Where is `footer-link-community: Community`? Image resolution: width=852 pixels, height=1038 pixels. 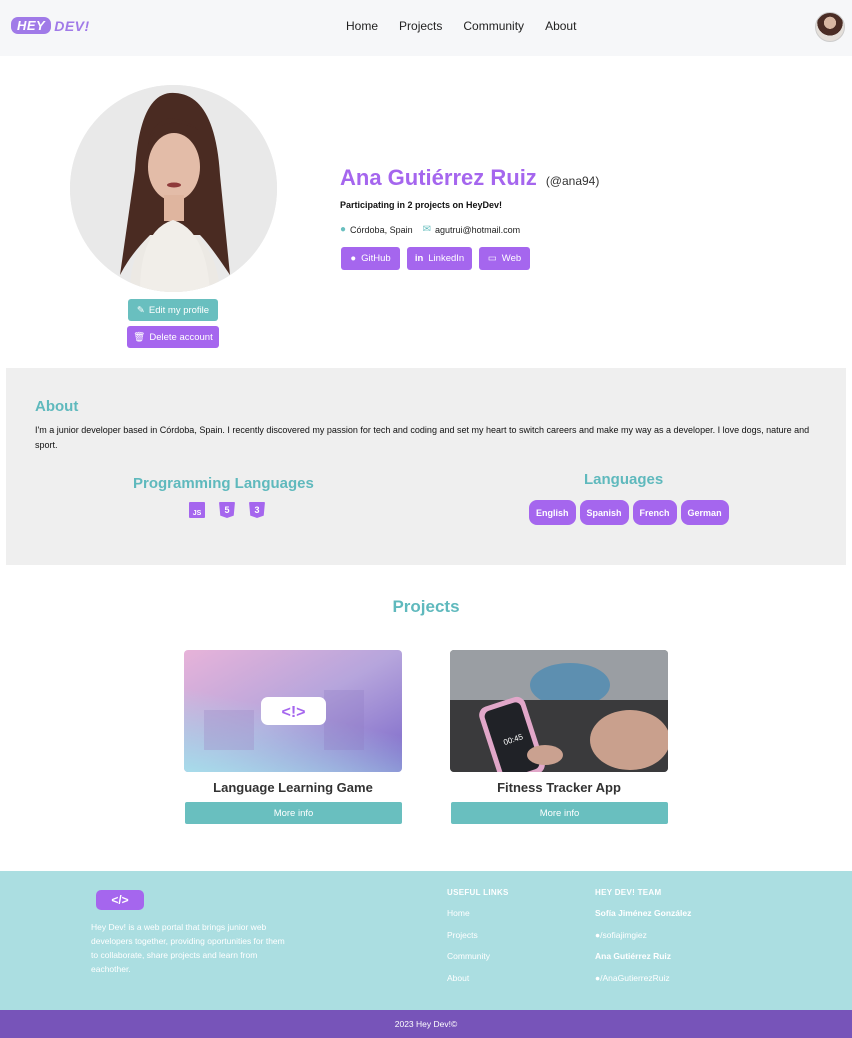 footer-link-community: Community is located at coordinates (478, 962).